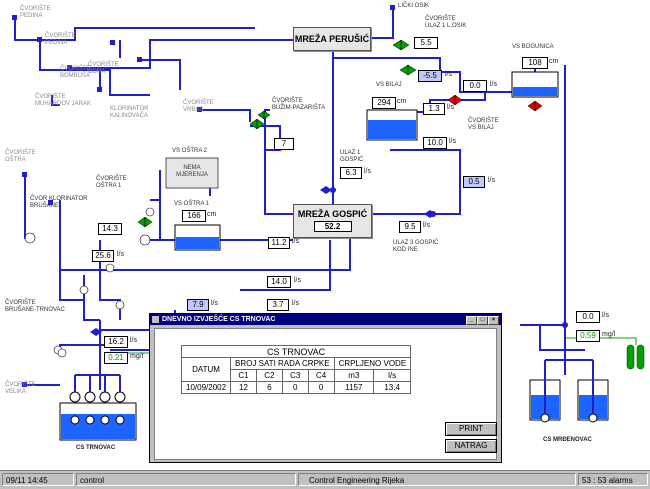 The image size is (650, 489). Describe the element at coordinates (295, 375) in the screenshot. I see `sub-header: C3` at that location.